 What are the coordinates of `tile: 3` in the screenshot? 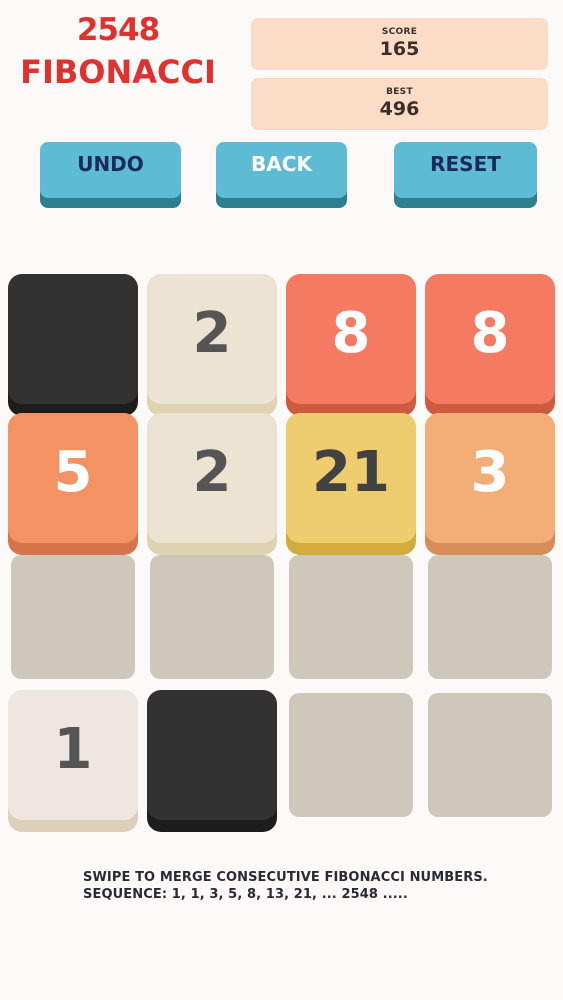 It's located at (490, 478).